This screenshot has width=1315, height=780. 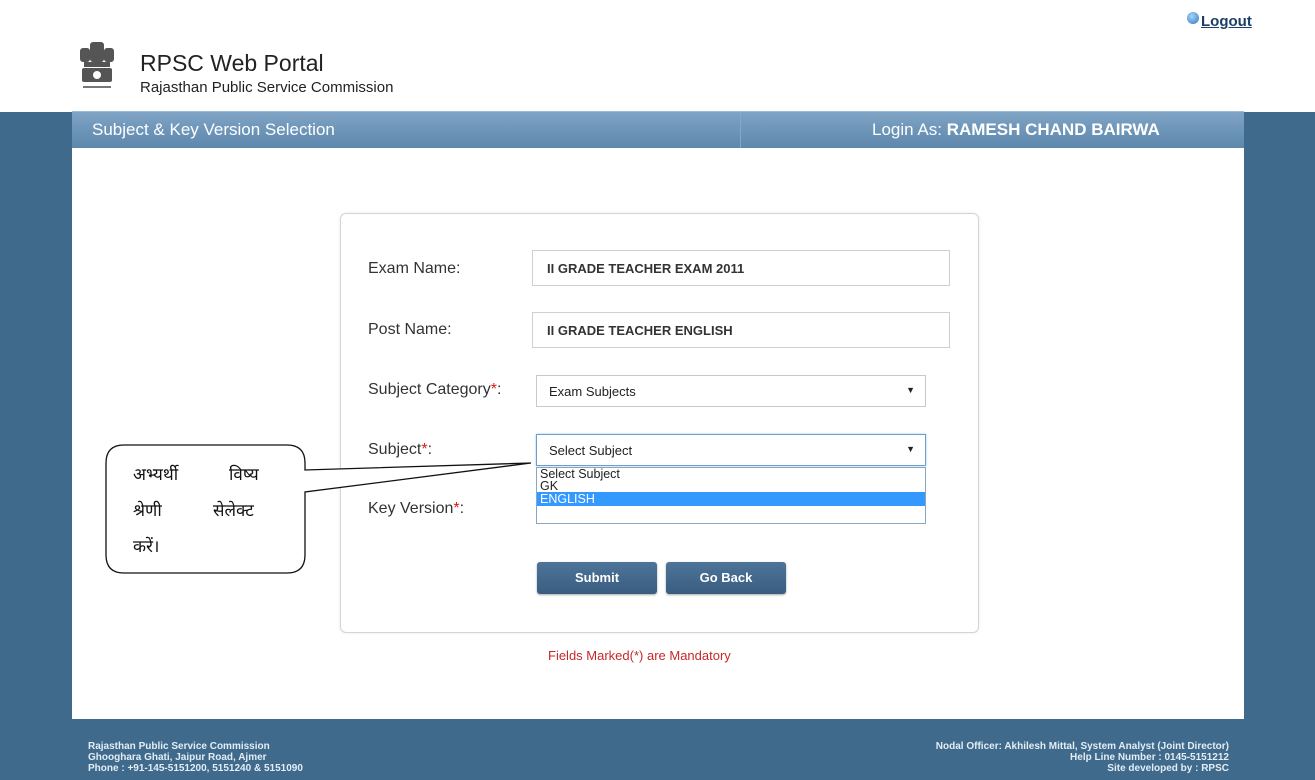 What do you see at coordinates (1149, 757) in the screenshot?
I see `footer-line: Help Line Number : 0145-5151212` at bounding box center [1149, 757].